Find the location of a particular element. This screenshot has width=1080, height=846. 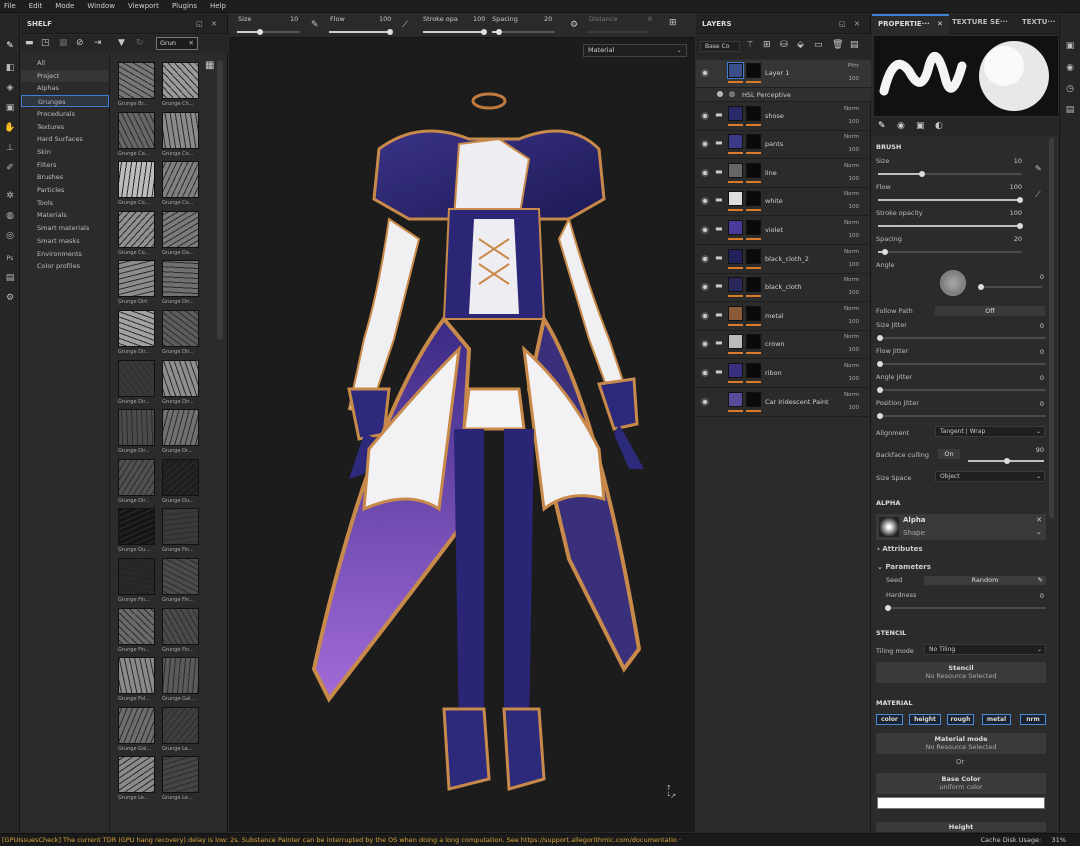

chip-nrm: nrm is located at coordinates (1033, 719).